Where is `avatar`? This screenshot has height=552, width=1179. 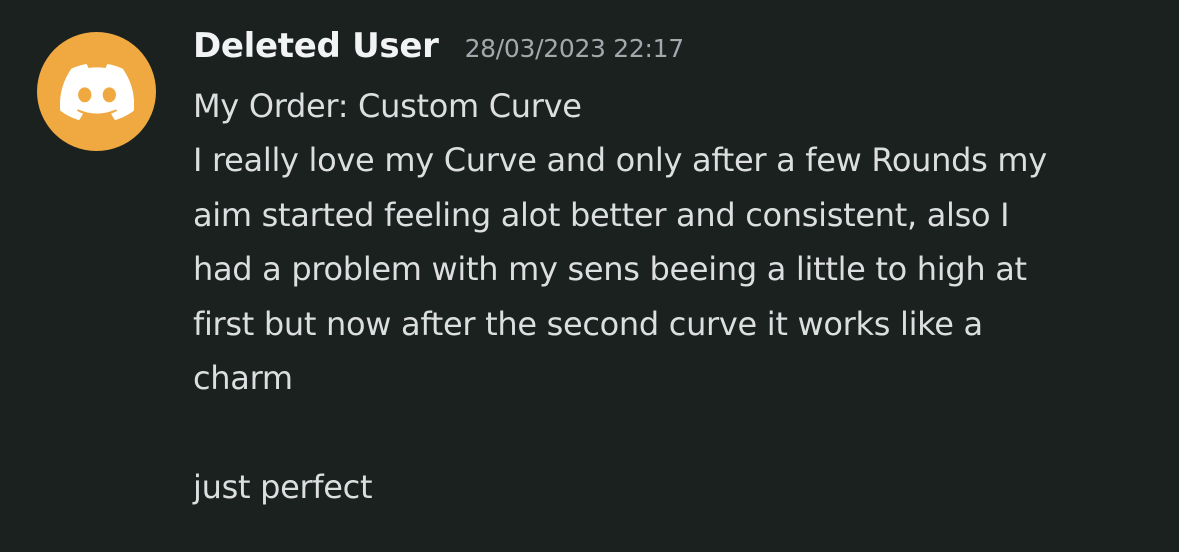
avatar is located at coordinates (96, 91).